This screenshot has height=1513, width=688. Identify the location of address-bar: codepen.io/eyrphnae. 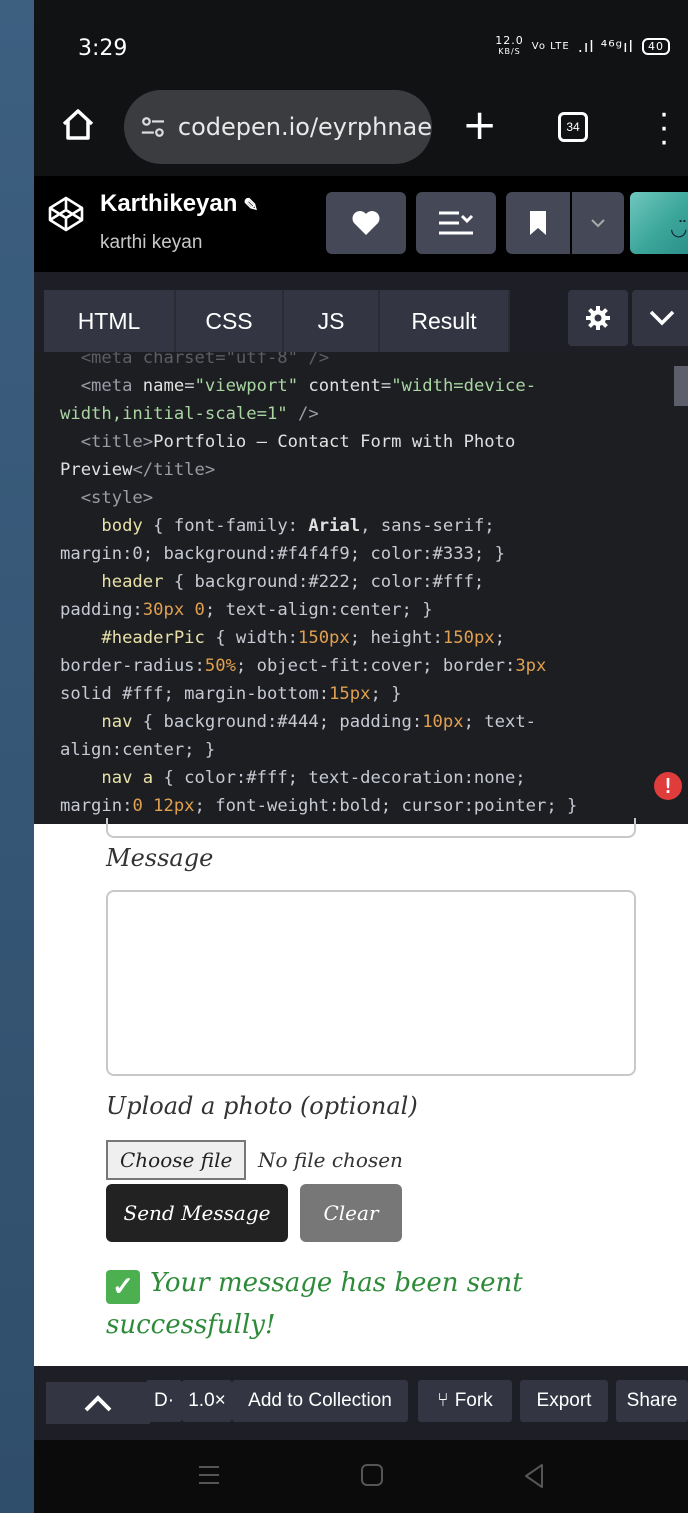
(278, 127).